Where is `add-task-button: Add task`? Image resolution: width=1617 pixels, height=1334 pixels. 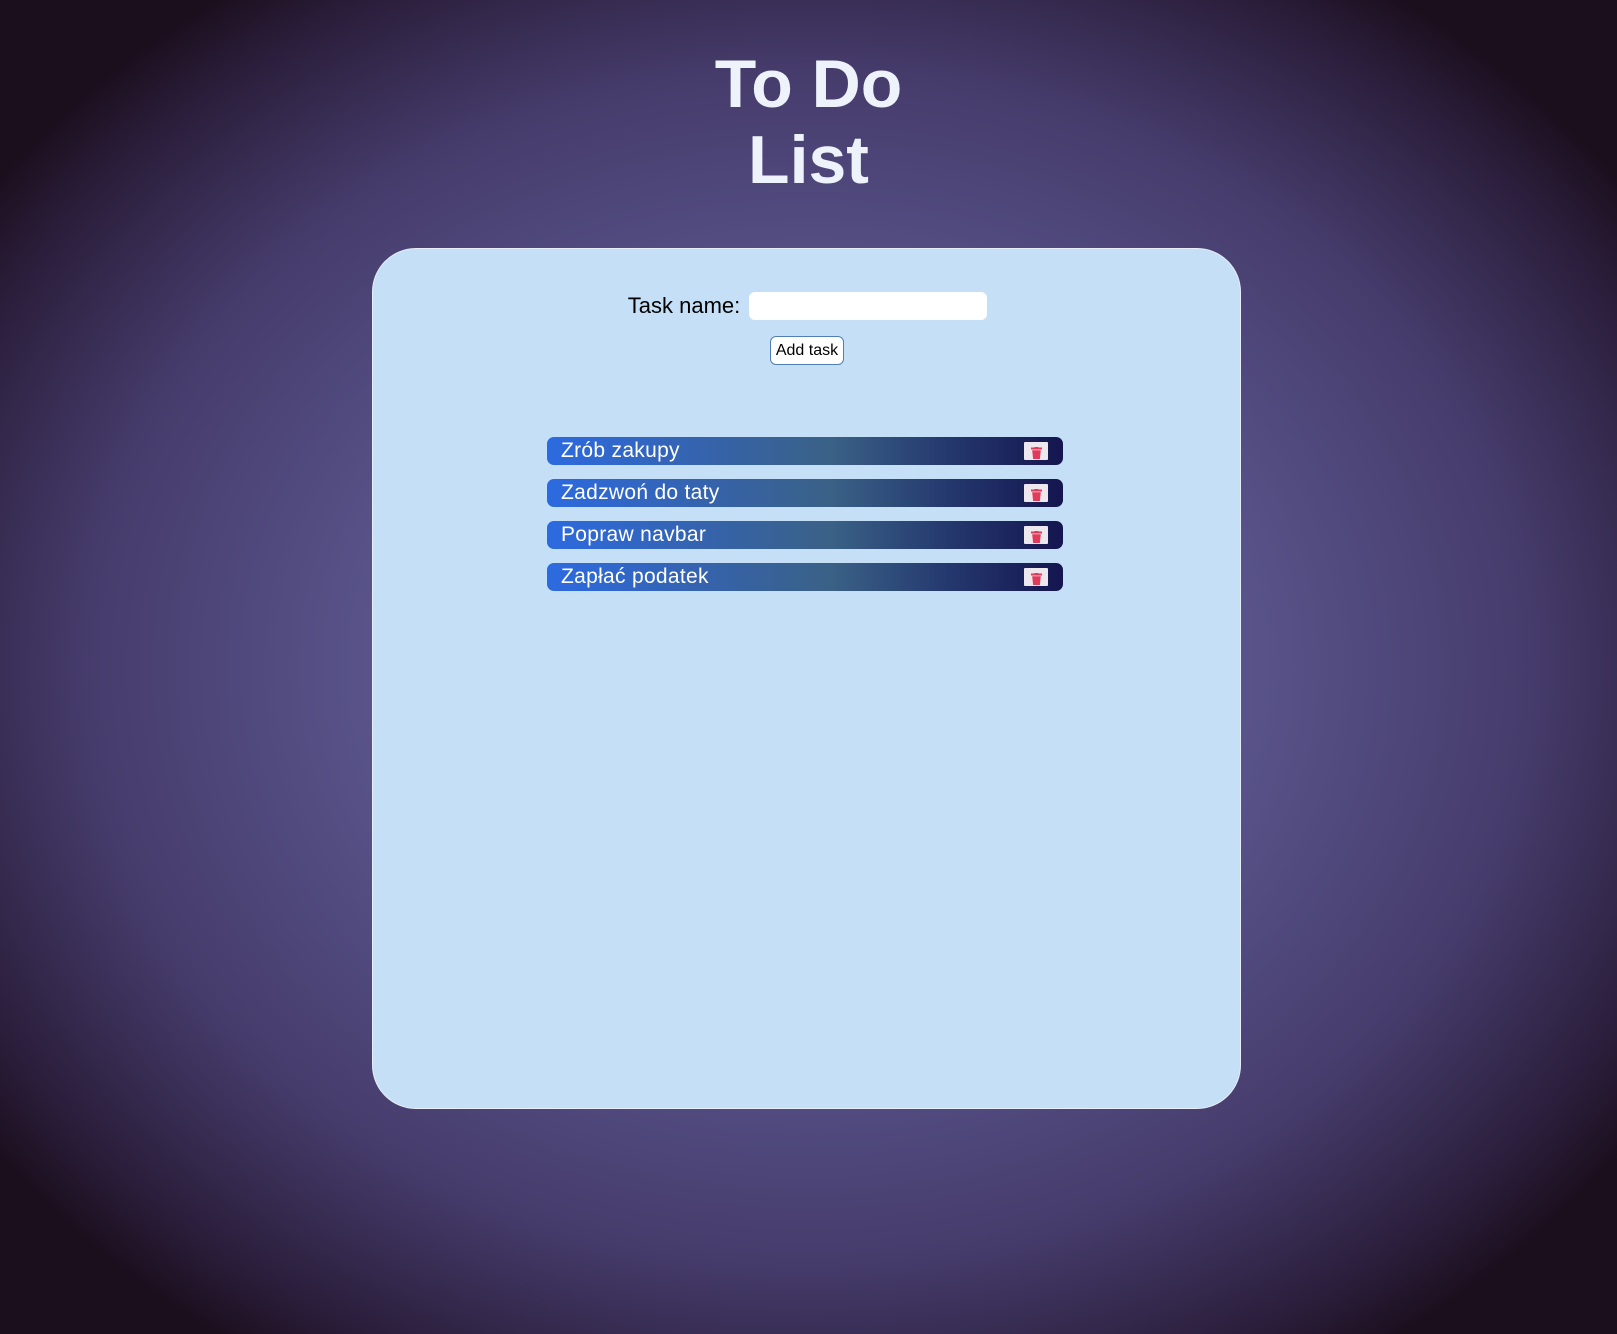
add-task-button: Add task is located at coordinates (807, 350).